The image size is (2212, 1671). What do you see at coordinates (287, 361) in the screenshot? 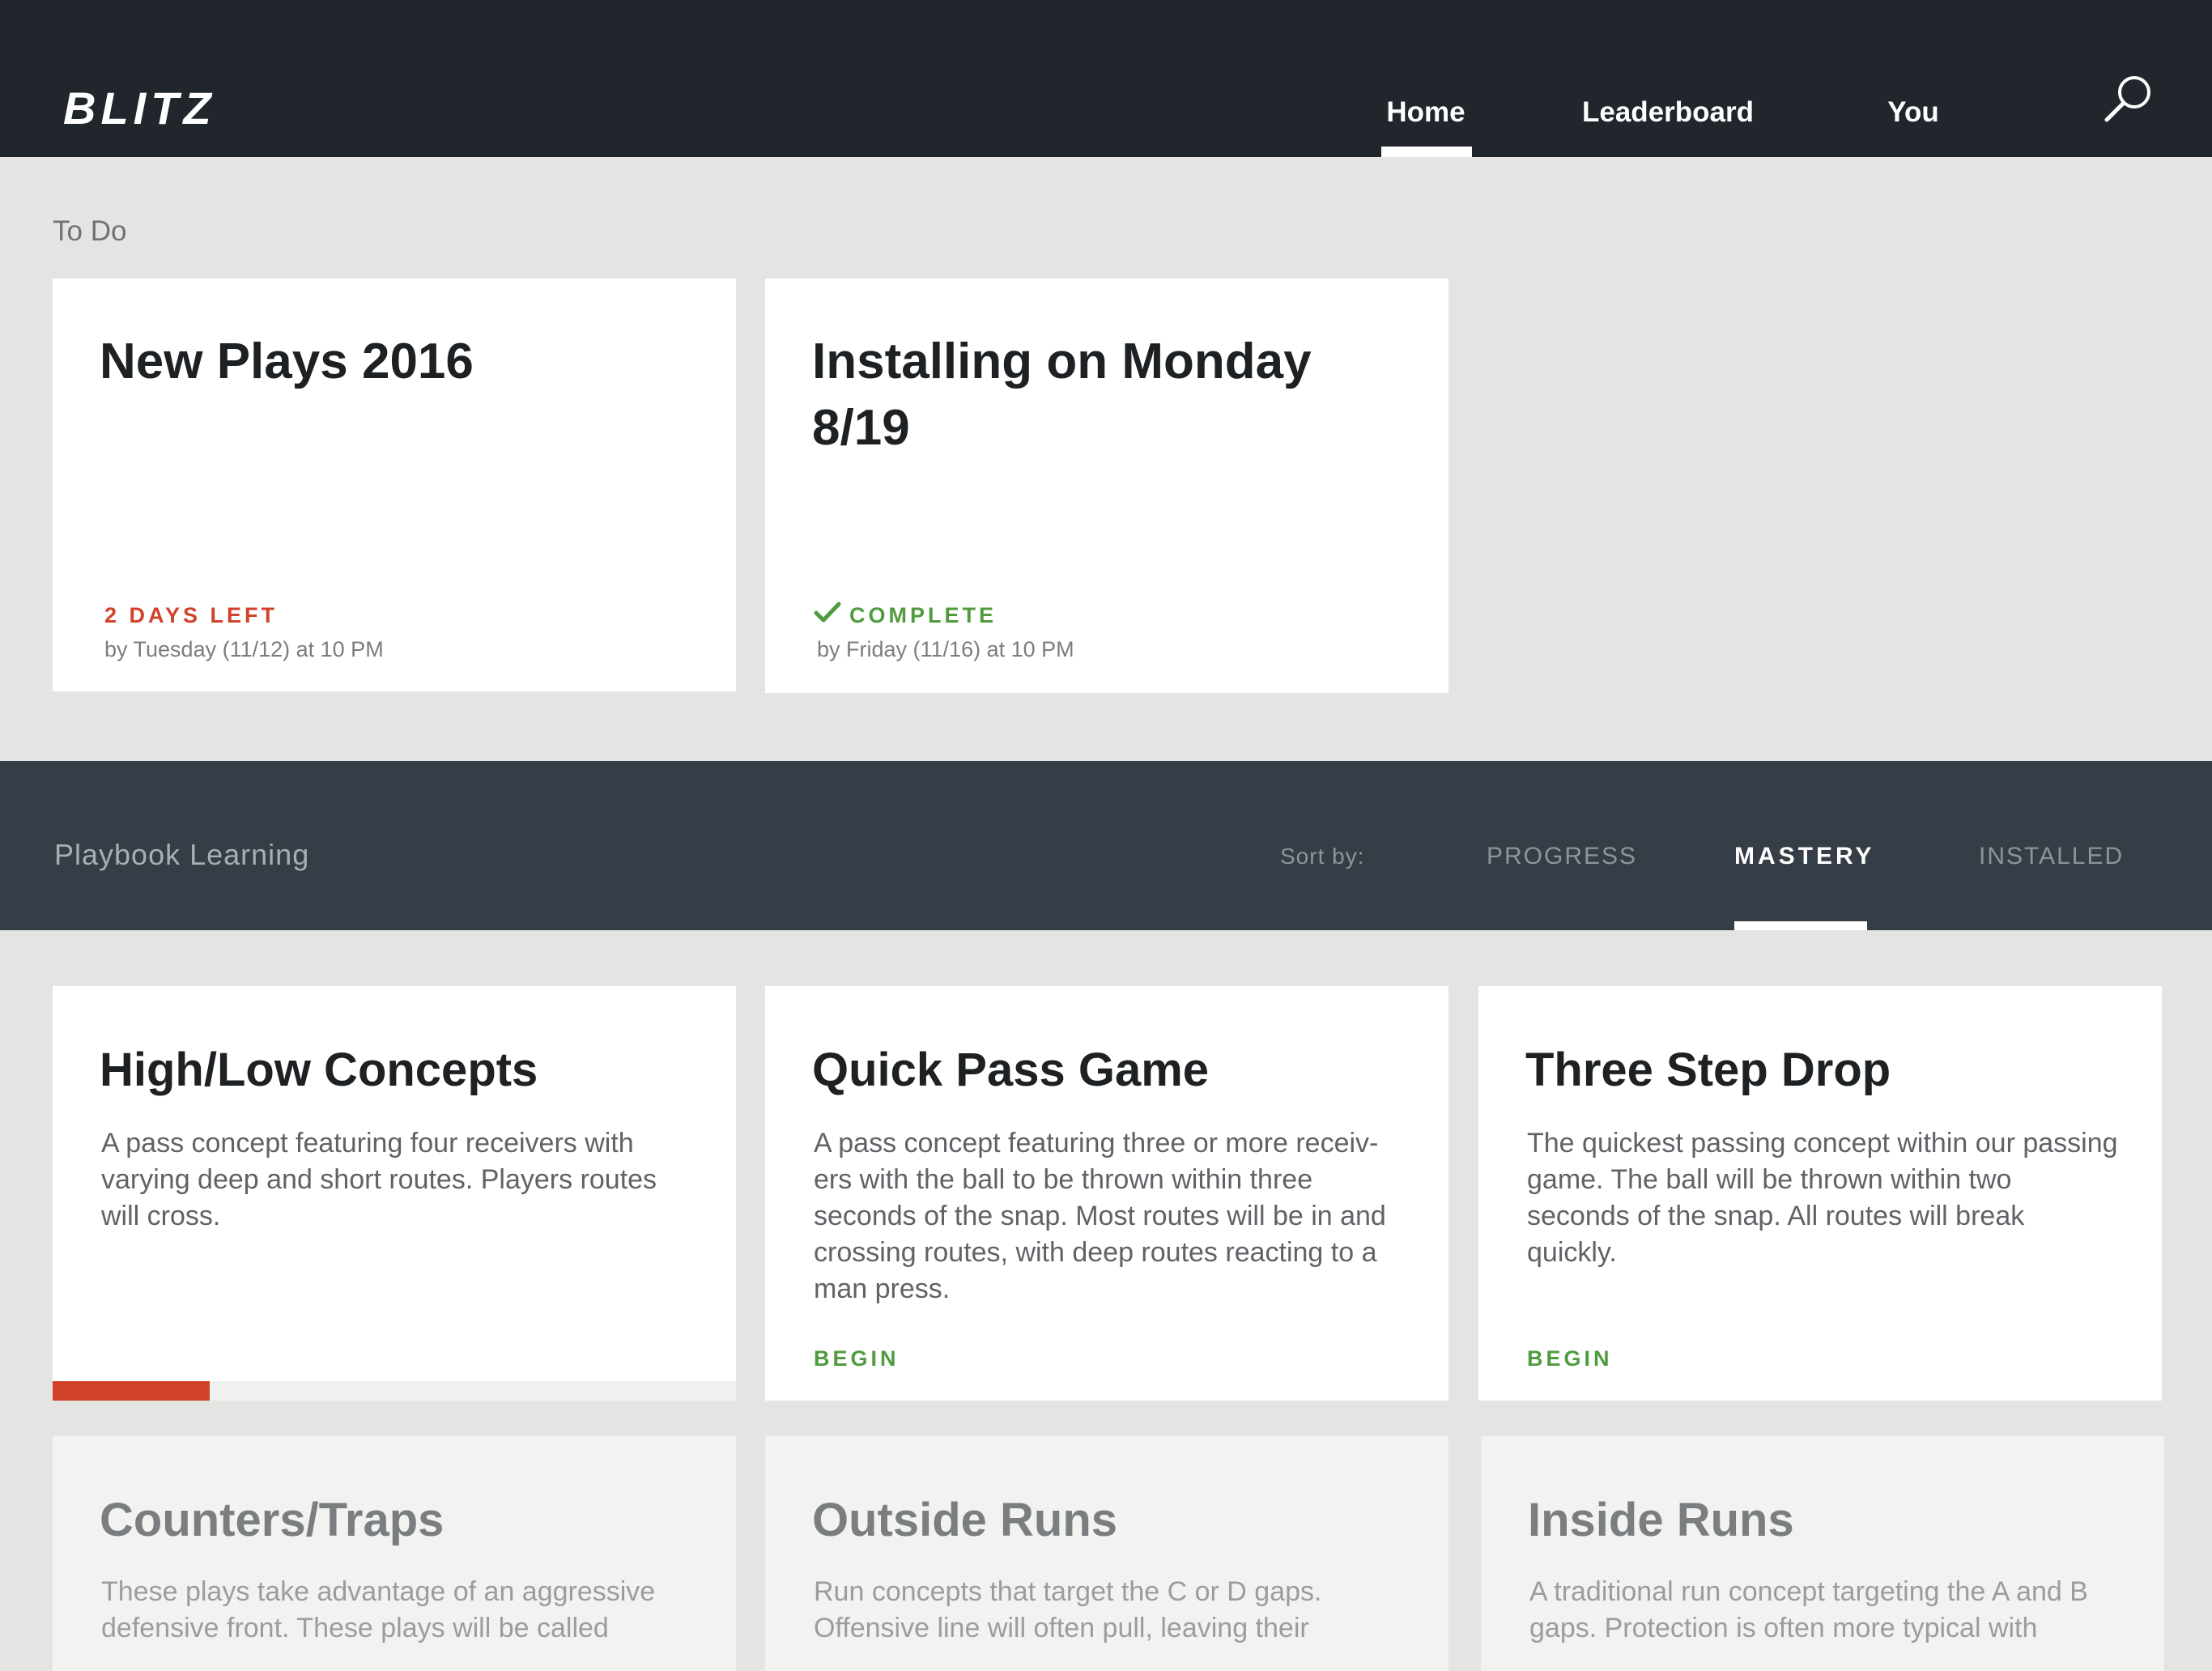
I see `todo-card-title: New Plays 2016` at bounding box center [287, 361].